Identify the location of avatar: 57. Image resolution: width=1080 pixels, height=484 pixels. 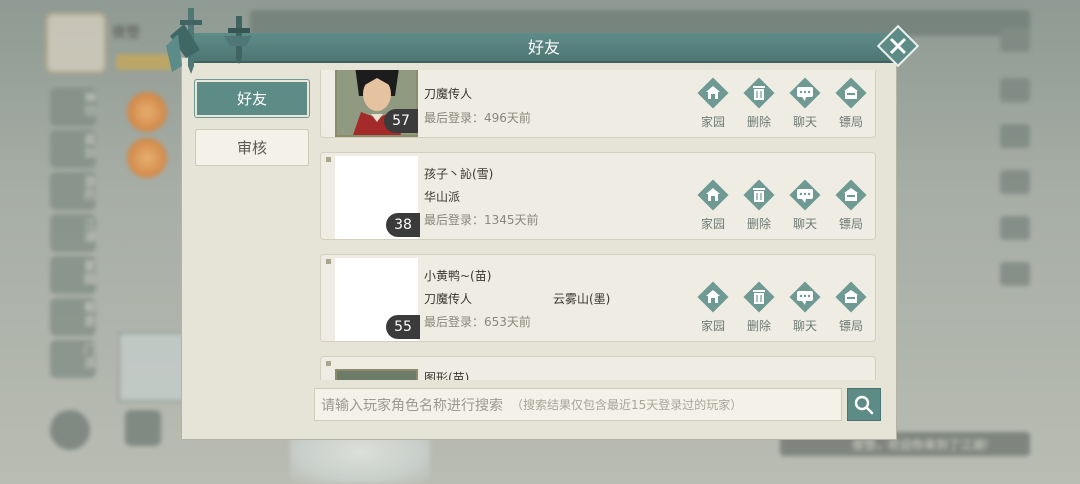
(376, 103).